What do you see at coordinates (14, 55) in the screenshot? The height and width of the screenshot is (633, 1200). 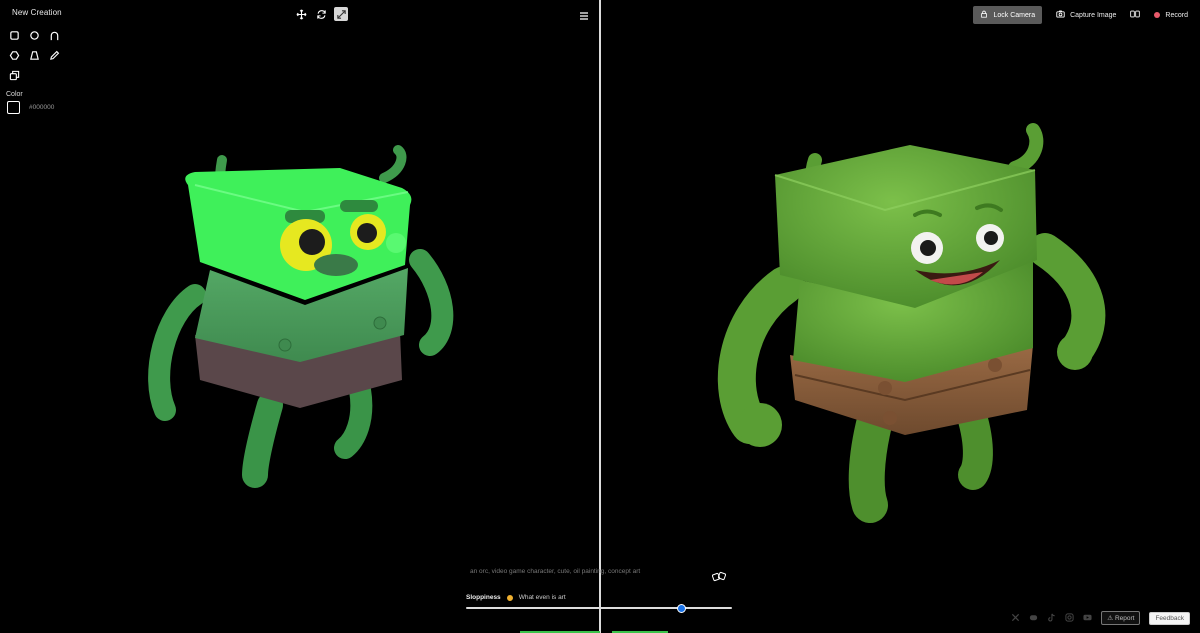 I see `hexagon-tool-icon` at bounding box center [14, 55].